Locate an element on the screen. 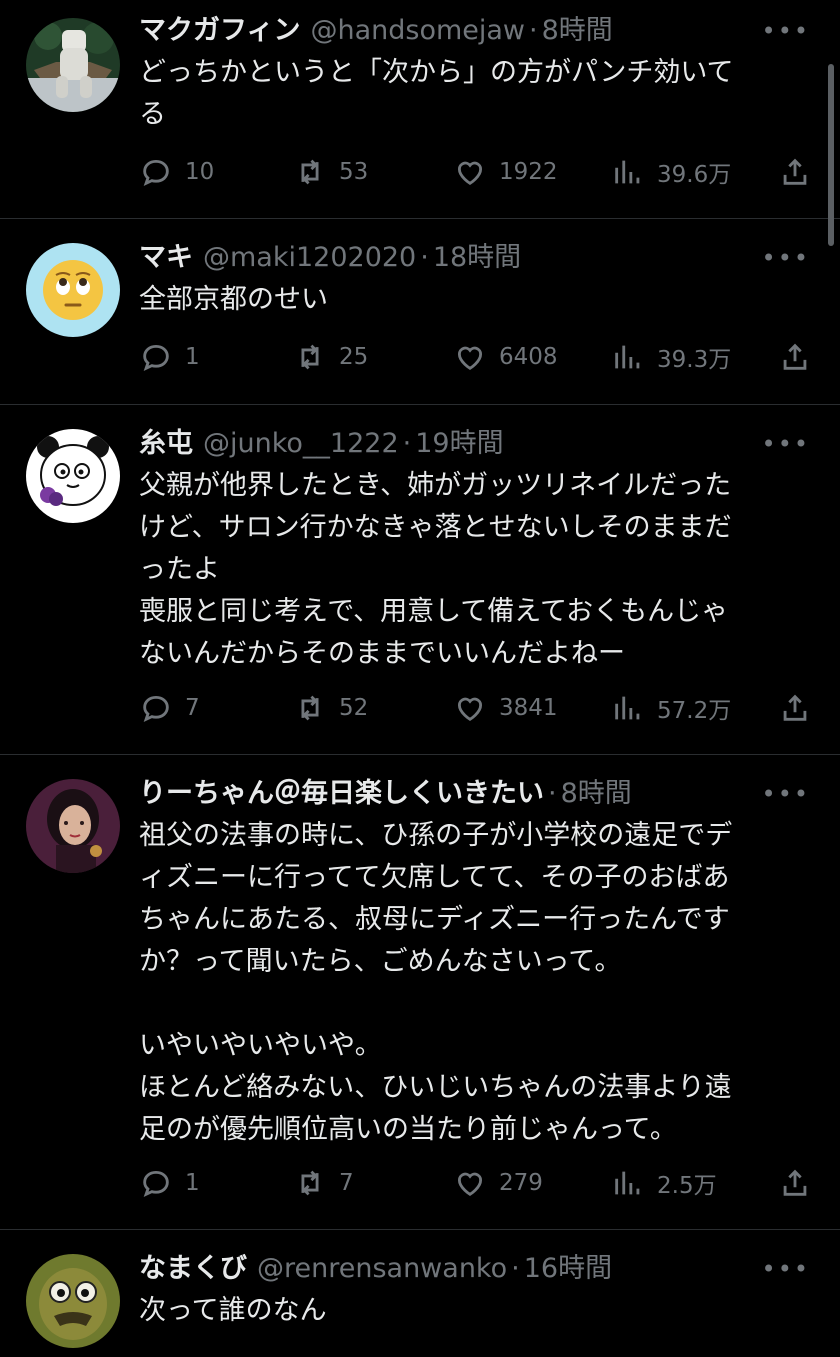  like-button: 6408 is located at coordinates (505, 357).